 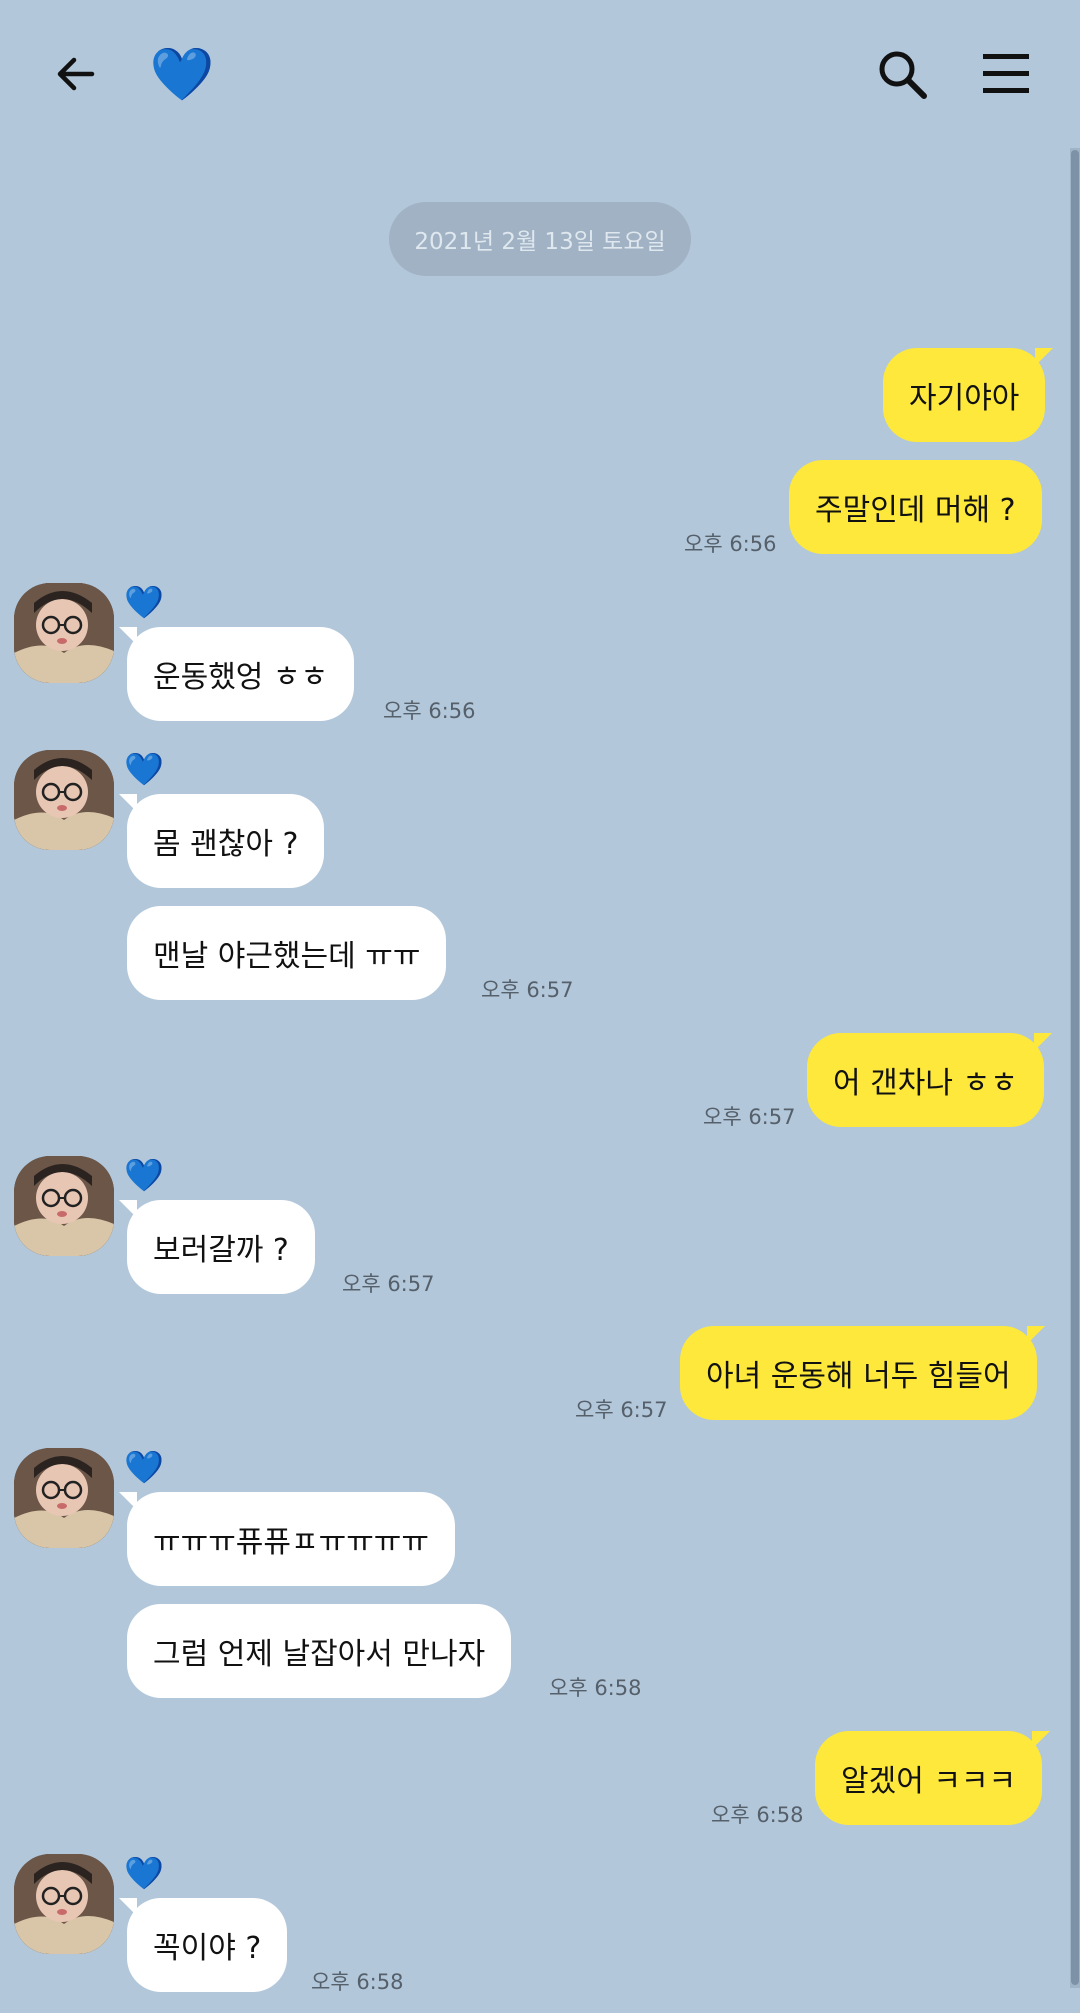 I want to click on their-message-bubble: 그럼 언제 날잡아서 만나자, so click(x=319, y=1651).